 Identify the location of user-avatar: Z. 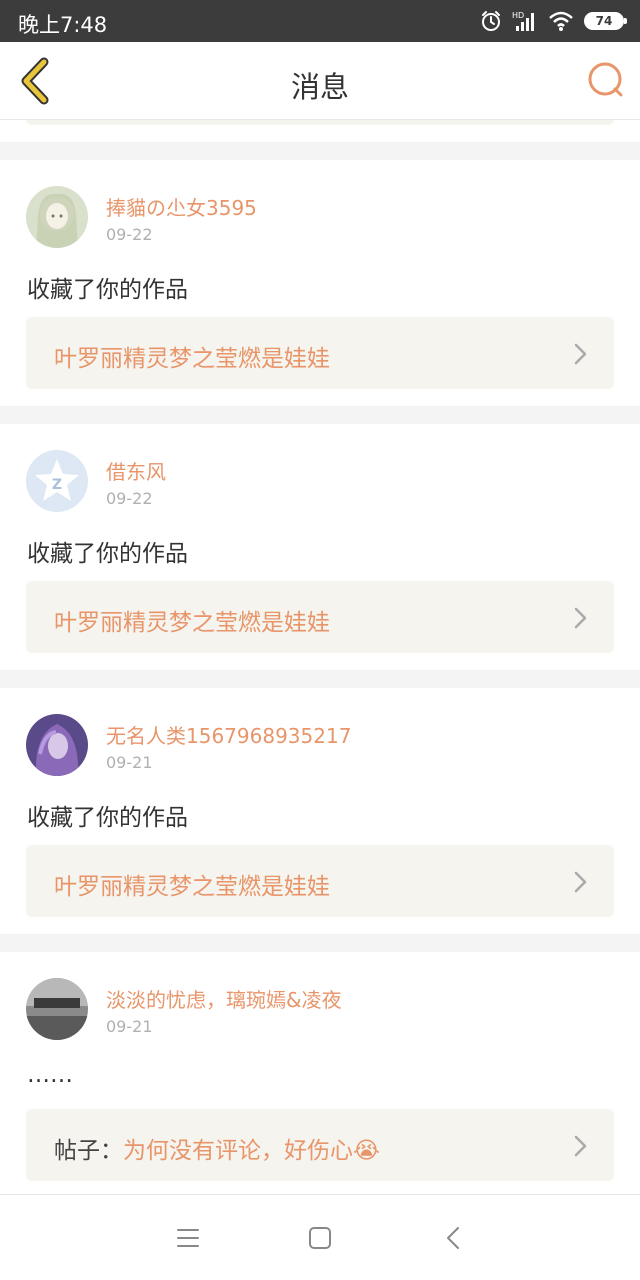
(57, 481).